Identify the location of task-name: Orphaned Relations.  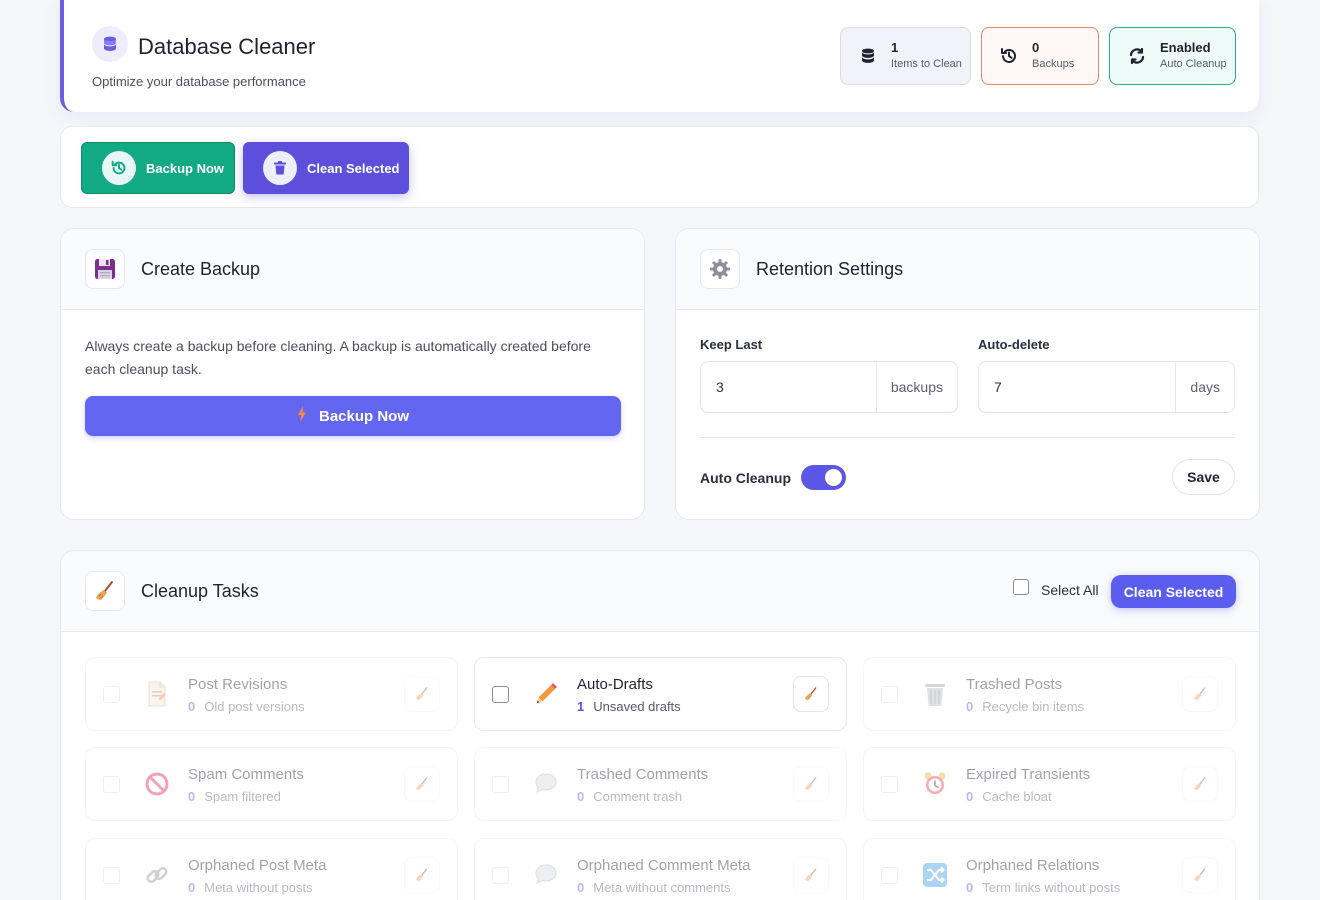
(1033, 865).